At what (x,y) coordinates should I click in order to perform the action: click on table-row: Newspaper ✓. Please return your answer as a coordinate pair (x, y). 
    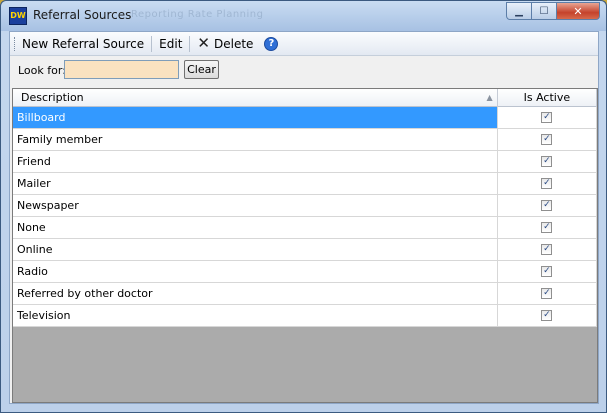
    Looking at the image, I should click on (305, 206).